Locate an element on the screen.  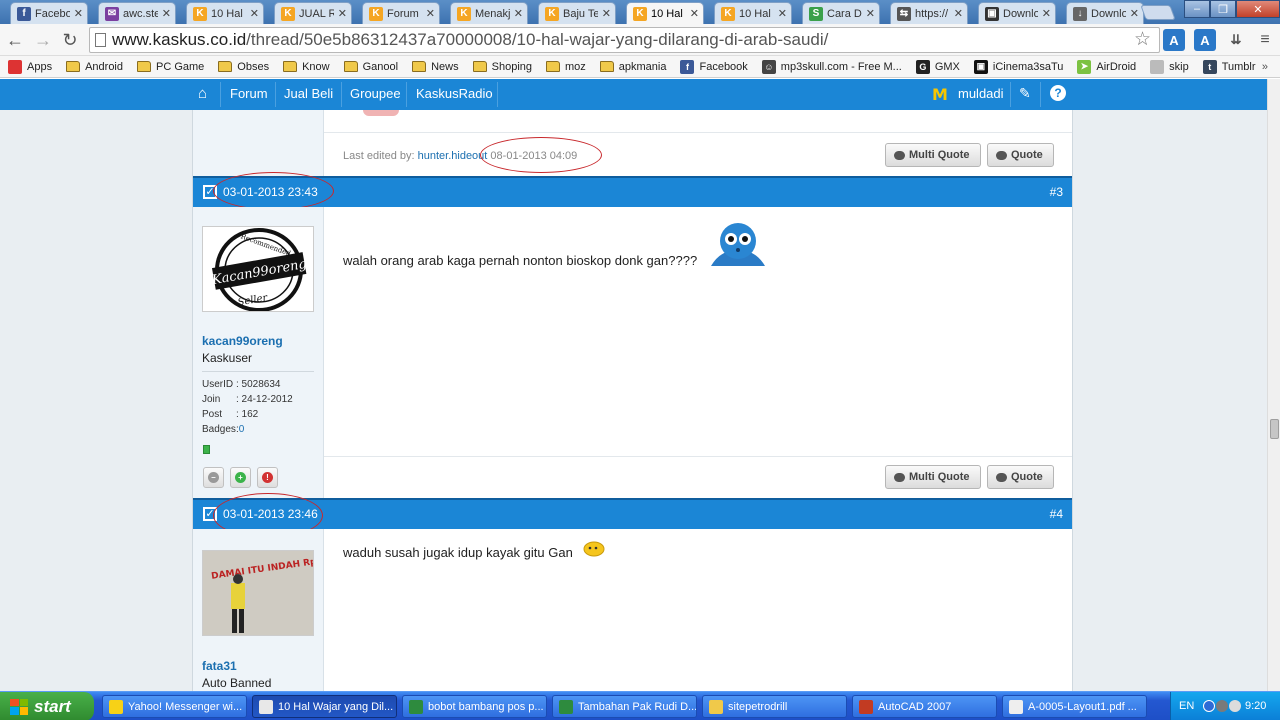
nav-jual-beli: Jual Beli is located at coordinates (308, 93).